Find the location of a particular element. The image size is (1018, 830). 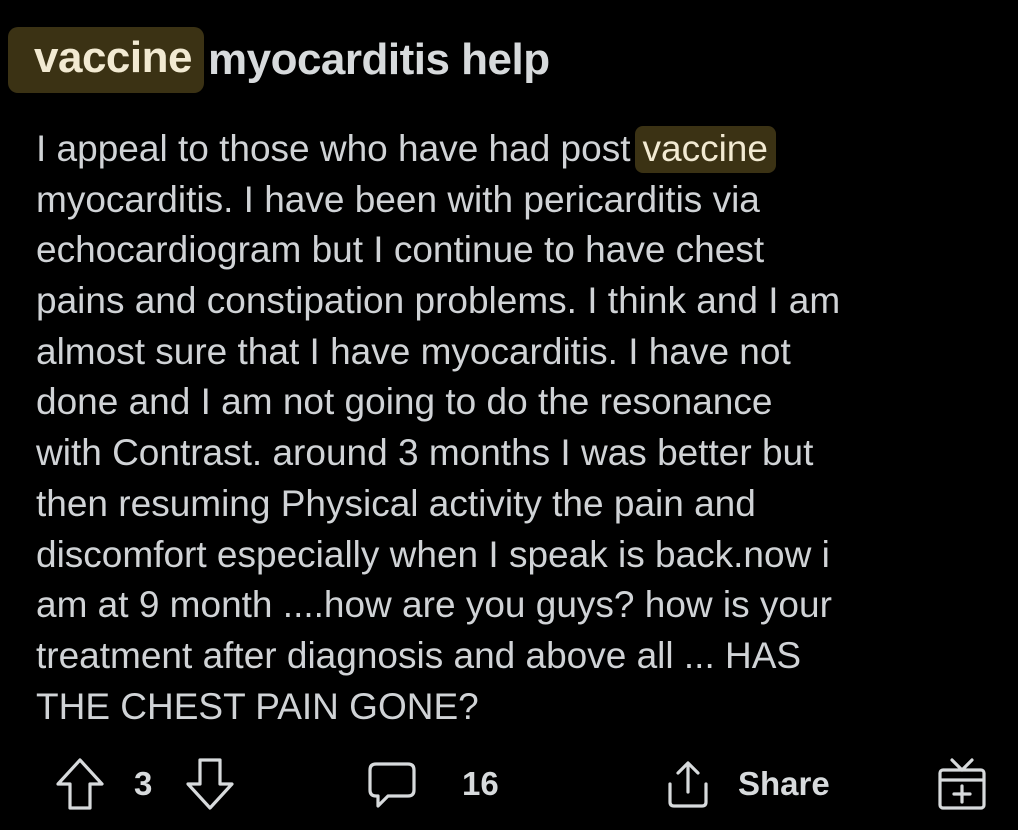

post-action-bar: 3 16 Share is located at coordinates (509, 784).